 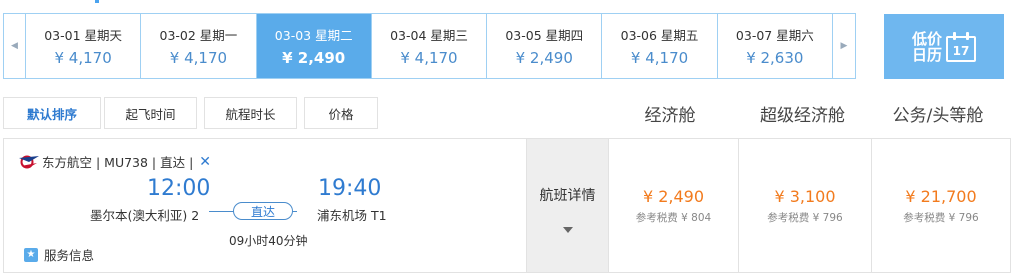 I want to click on depart-time: 12:00, so click(x=179, y=188).